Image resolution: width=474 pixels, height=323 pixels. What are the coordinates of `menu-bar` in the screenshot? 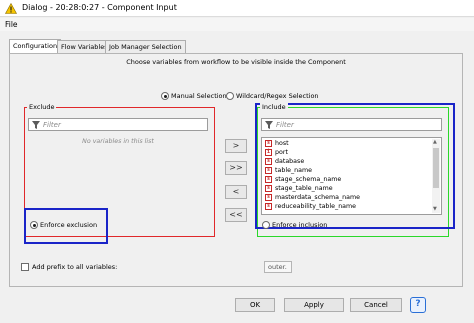 It's located at (237, 24).